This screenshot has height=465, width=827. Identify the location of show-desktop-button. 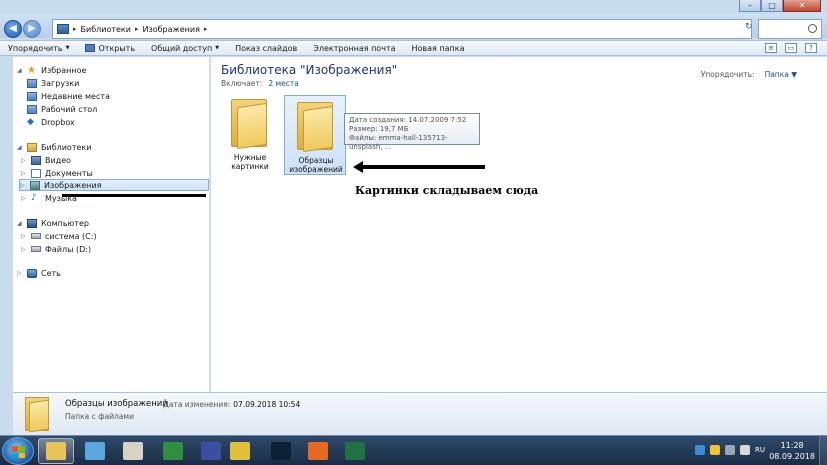
(823, 450).